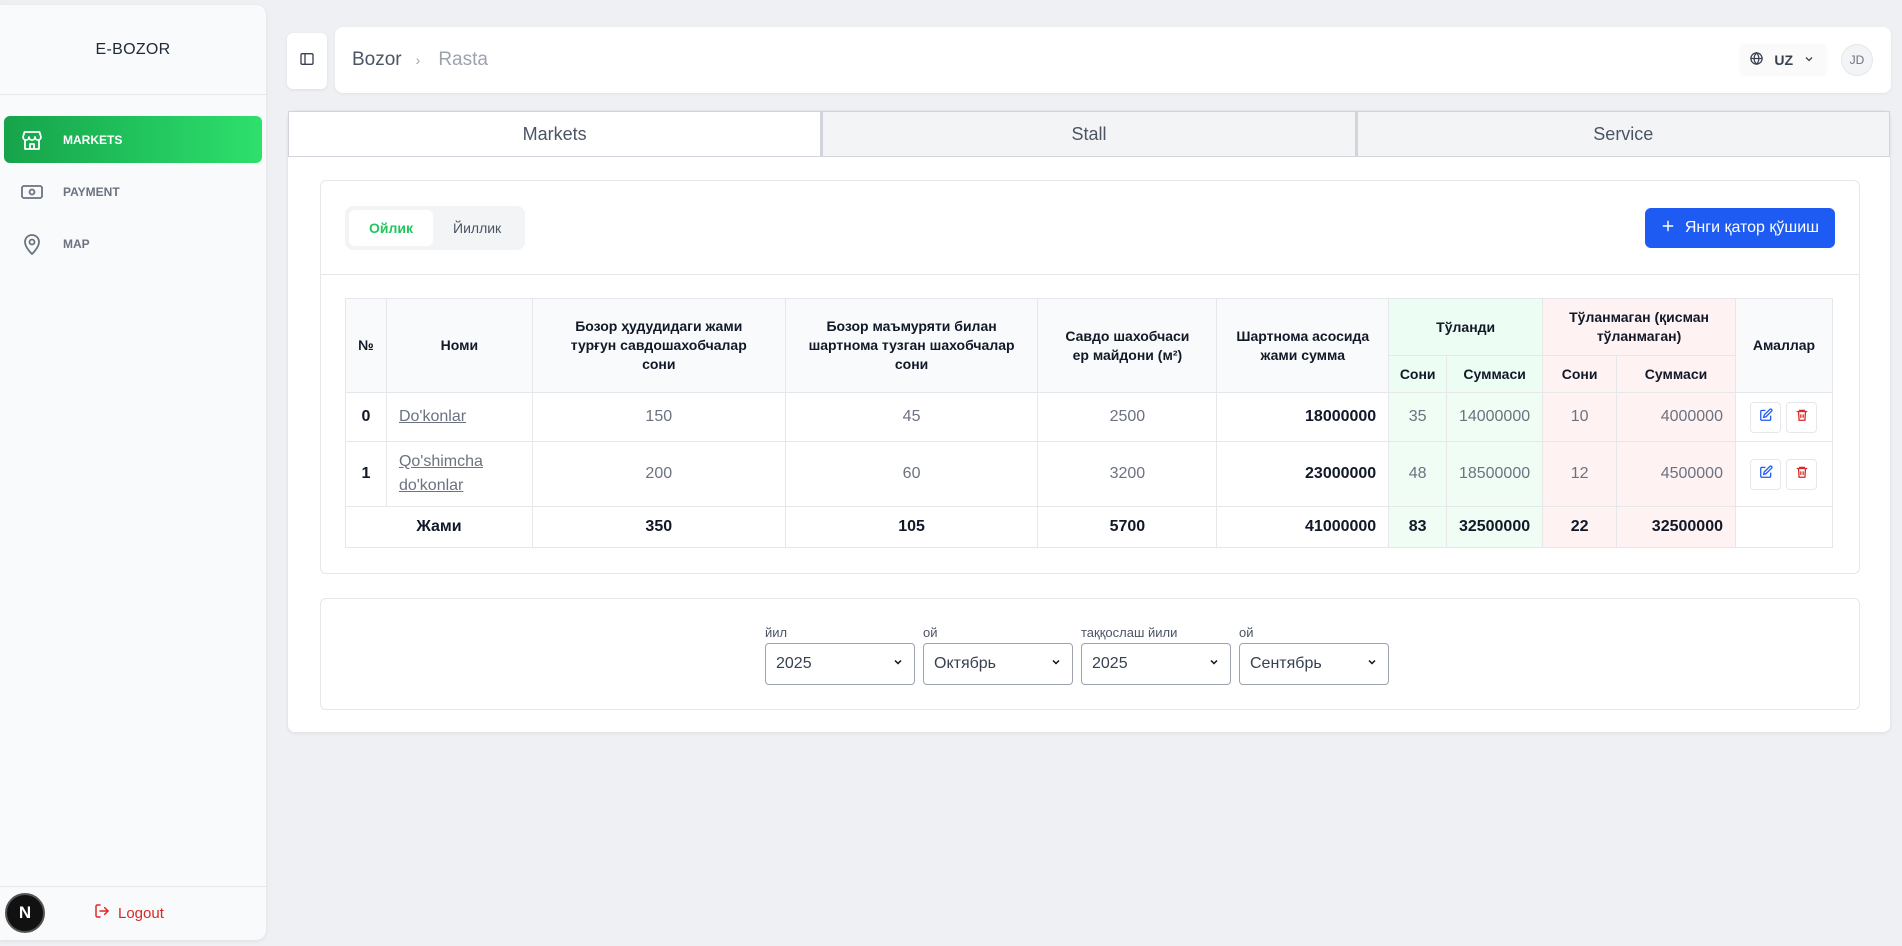 Image resolution: width=1902 pixels, height=946 pixels. Describe the element at coordinates (1246, 632) in the screenshot. I see `filter-compare-month-label: ой` at that location.